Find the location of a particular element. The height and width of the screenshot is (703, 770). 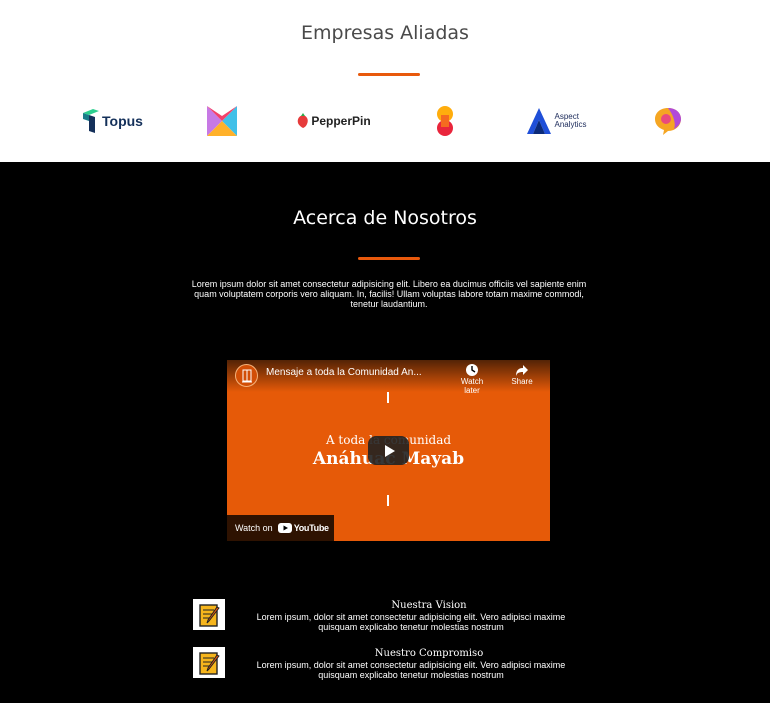

pepperpin-logo: PepperPin is located at coordinates (334, 121).